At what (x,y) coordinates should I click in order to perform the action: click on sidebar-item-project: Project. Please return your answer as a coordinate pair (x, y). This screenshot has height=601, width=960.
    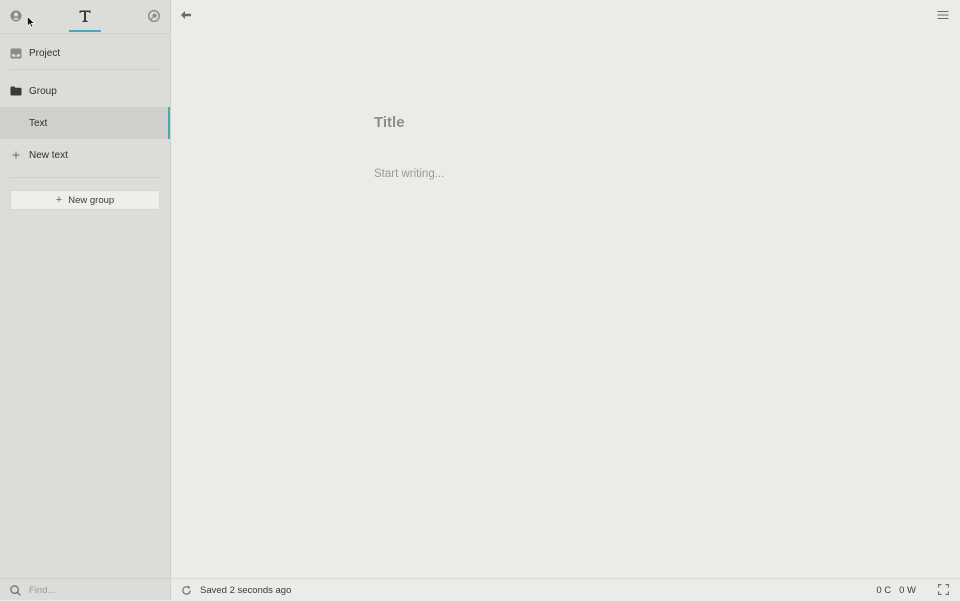
    Looking at the image, I should click on (85, 53).